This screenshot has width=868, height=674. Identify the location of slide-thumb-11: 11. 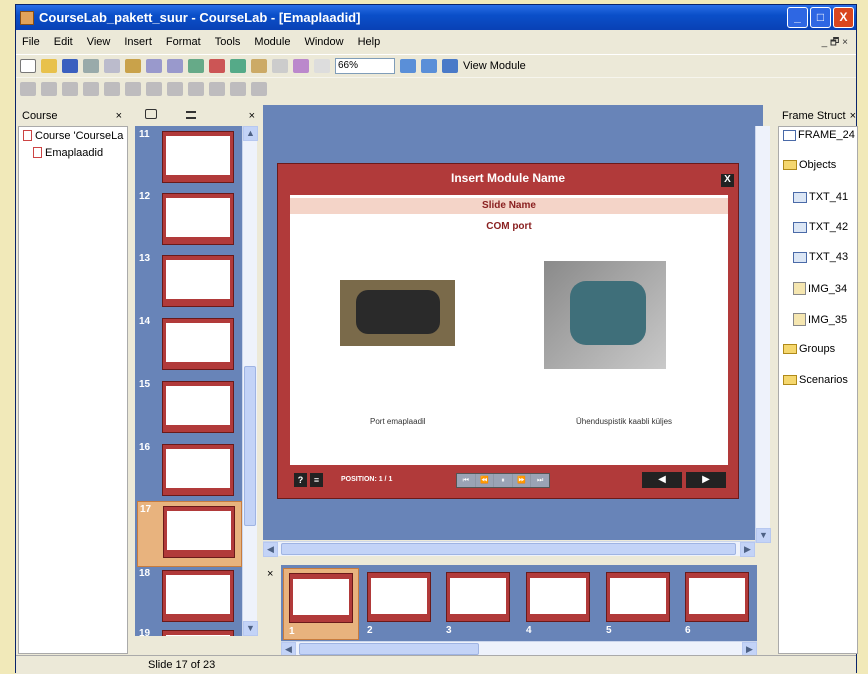
(189, 158).